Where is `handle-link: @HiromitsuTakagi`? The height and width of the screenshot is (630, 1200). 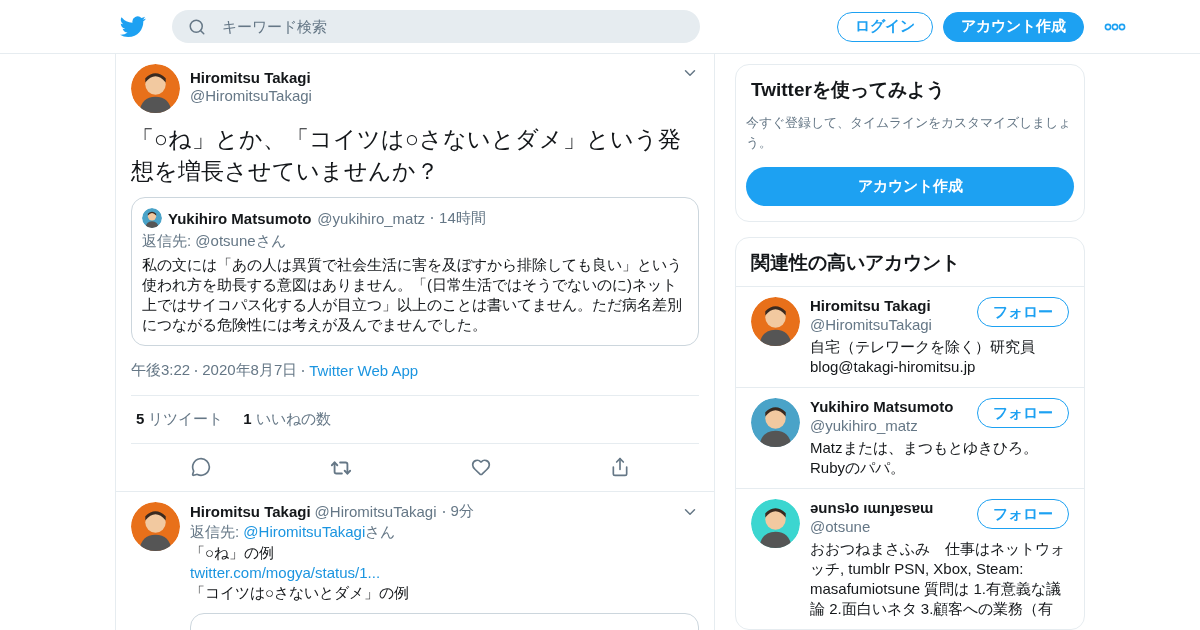
handle-link: @HiromitsuTakagi is located at coordinates (304, 531).